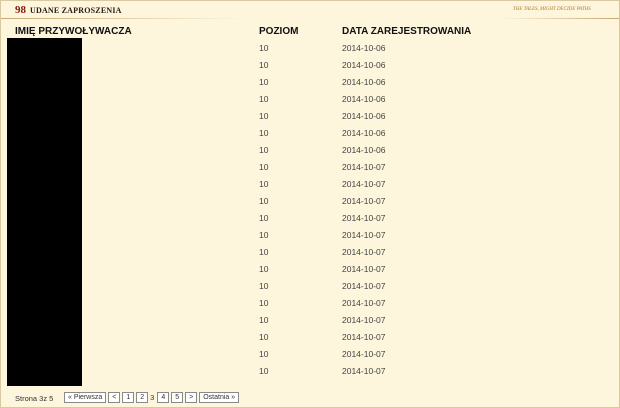 The width and height of the screenshot is (620, 408). Describe the element at coordinates (76, 10) in the screenshot. I see `panel-title: UDANE ZAPROSZENIA` at that location.